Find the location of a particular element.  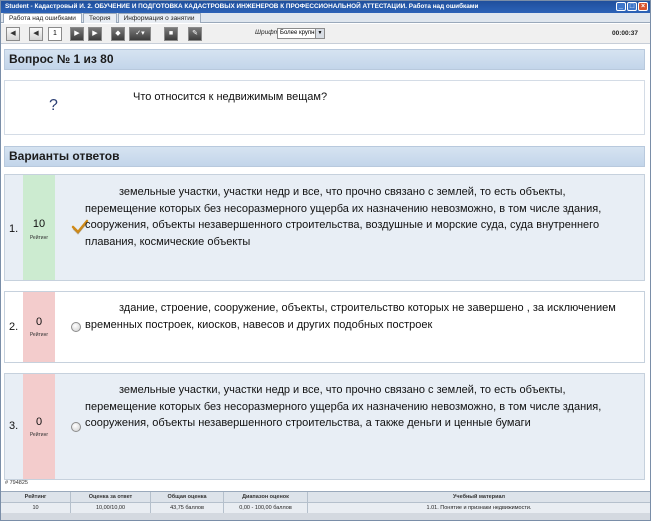

stats-header: Учебный материал is located at coordinates (479, 497).